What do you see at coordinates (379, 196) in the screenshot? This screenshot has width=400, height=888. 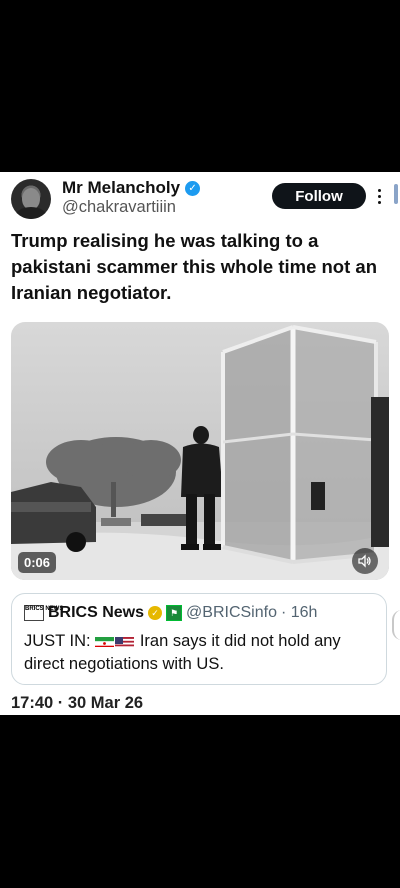 I see `more-options-icon` at bounding box center [379, 196].